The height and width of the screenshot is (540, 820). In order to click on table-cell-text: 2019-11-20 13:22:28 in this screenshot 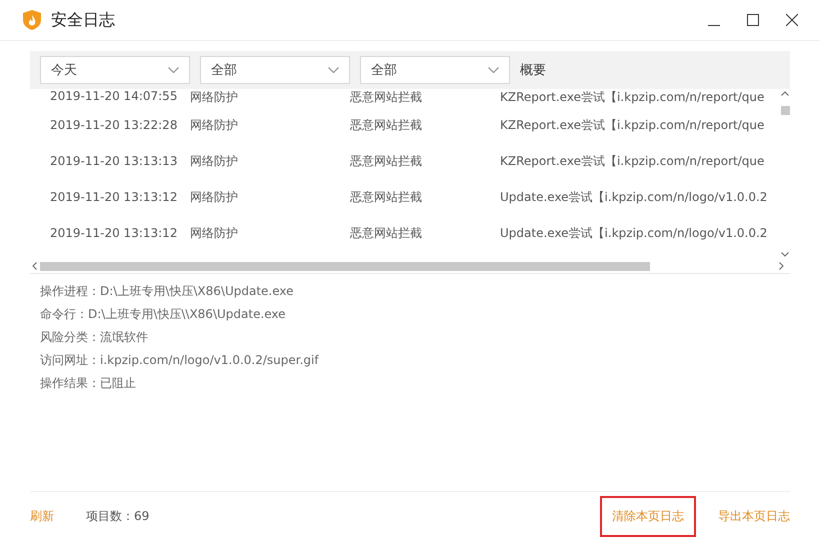, I will do `click(113, 125)`.